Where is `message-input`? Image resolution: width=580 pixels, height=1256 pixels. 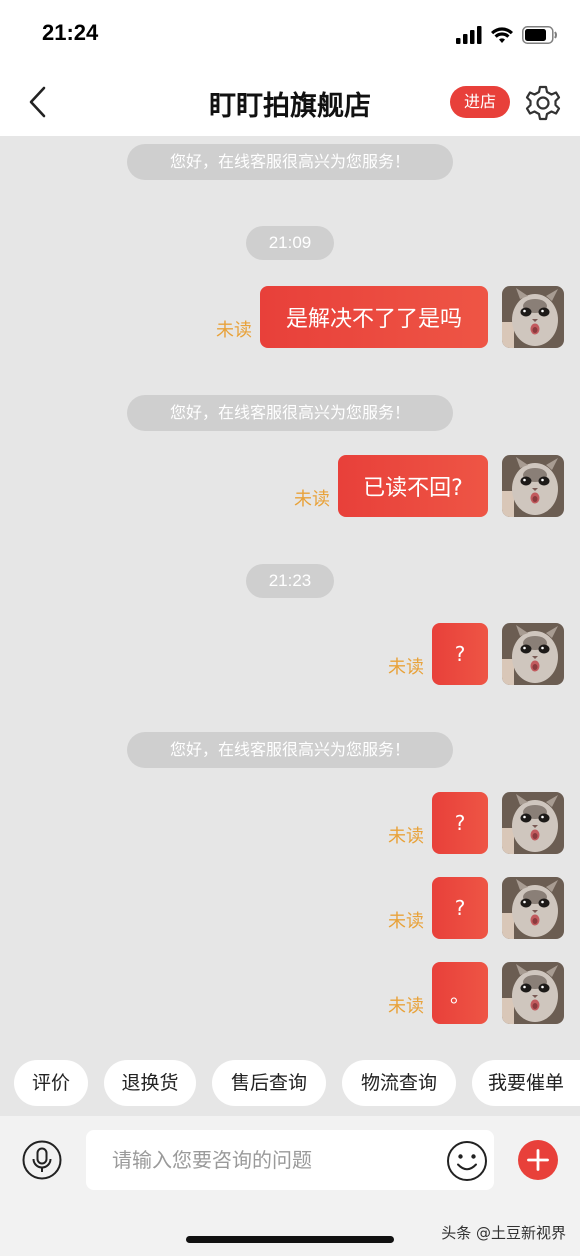
message-input is located at coordinates (290, 1160).